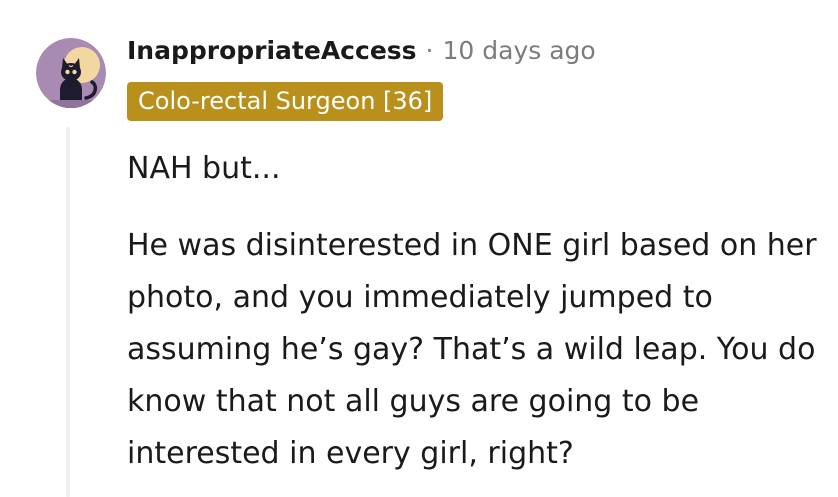 The height and width of the screenshot is (497, 838). What do you see at coordinates (519, 50) in the screenshot?
I see `timestamp-link: 10 days ago` at bounding box center [519, 50].